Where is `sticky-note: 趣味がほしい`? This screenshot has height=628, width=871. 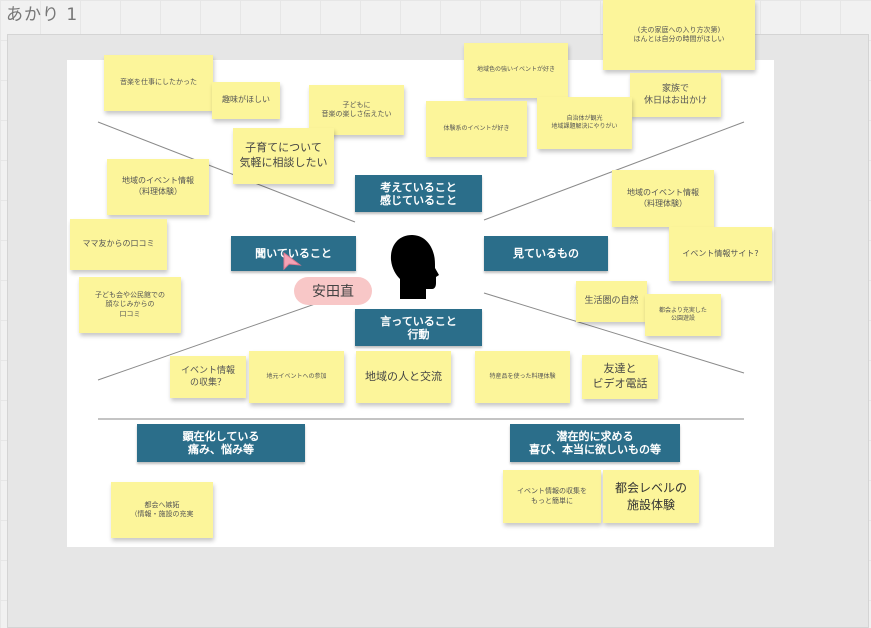 sticky-note: 趣味がほしい is located at coordinates (246, 100).